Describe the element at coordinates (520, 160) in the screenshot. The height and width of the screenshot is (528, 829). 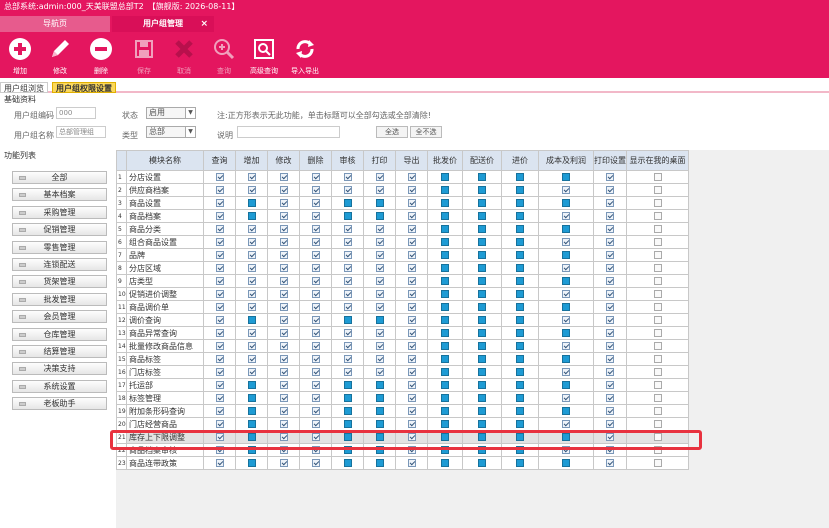
I see `column-header: 进价` at that location.